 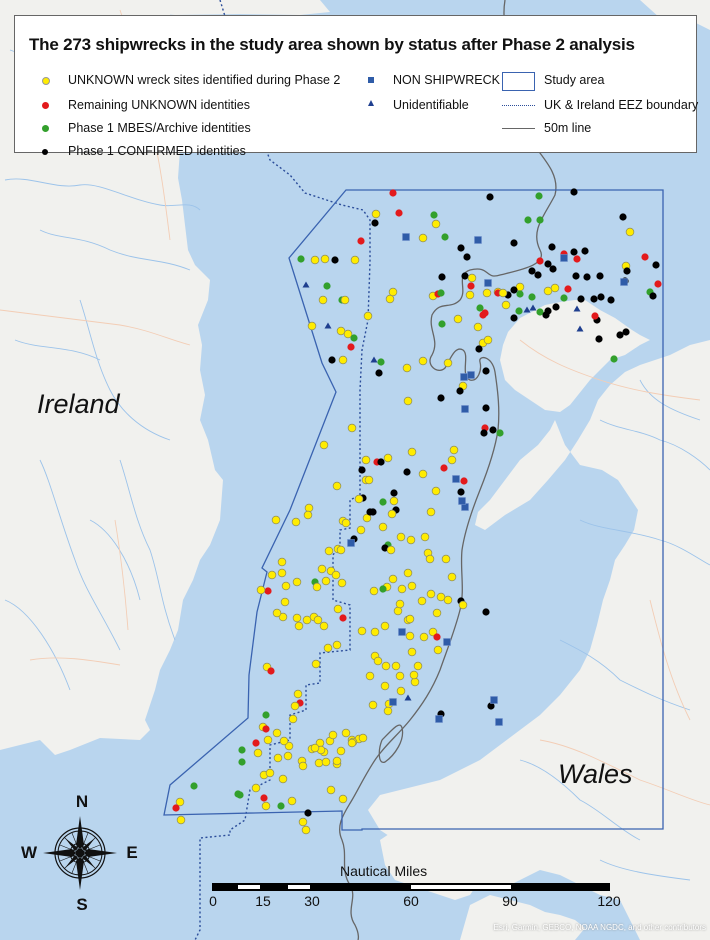 What do you see at coordinates (510, 901) in the screenshot?
I see `scale-tick-90: 90` at bounding box center [510, 901].